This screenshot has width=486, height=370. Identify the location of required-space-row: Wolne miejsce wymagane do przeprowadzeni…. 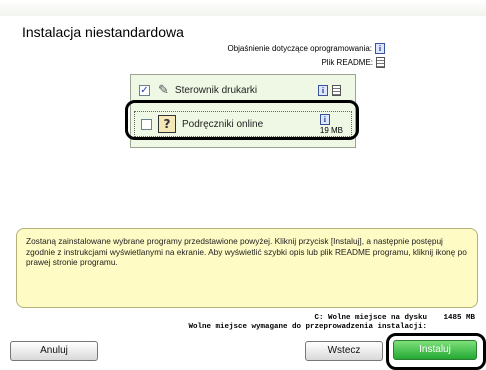
(331, 327).